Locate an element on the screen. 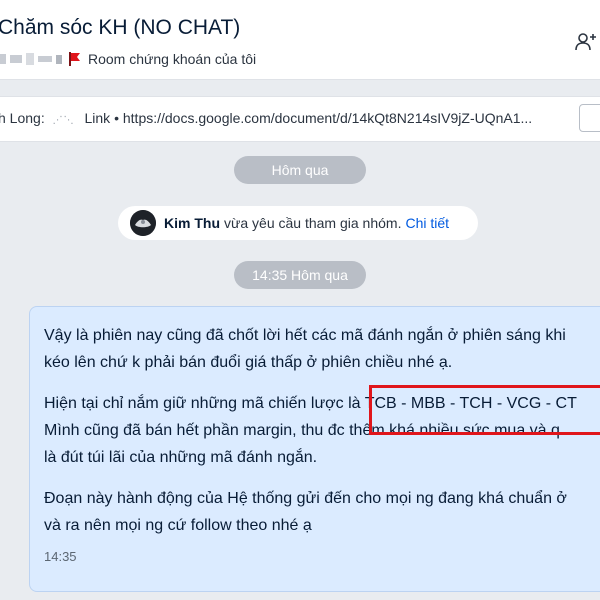  details-link: Chi tiết is located at coordinates (427, 223).